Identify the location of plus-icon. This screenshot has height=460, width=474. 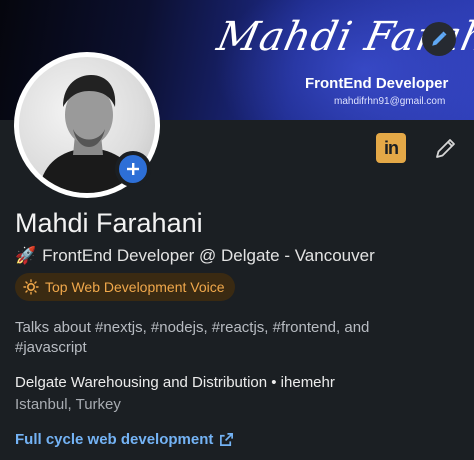
(133, 169).